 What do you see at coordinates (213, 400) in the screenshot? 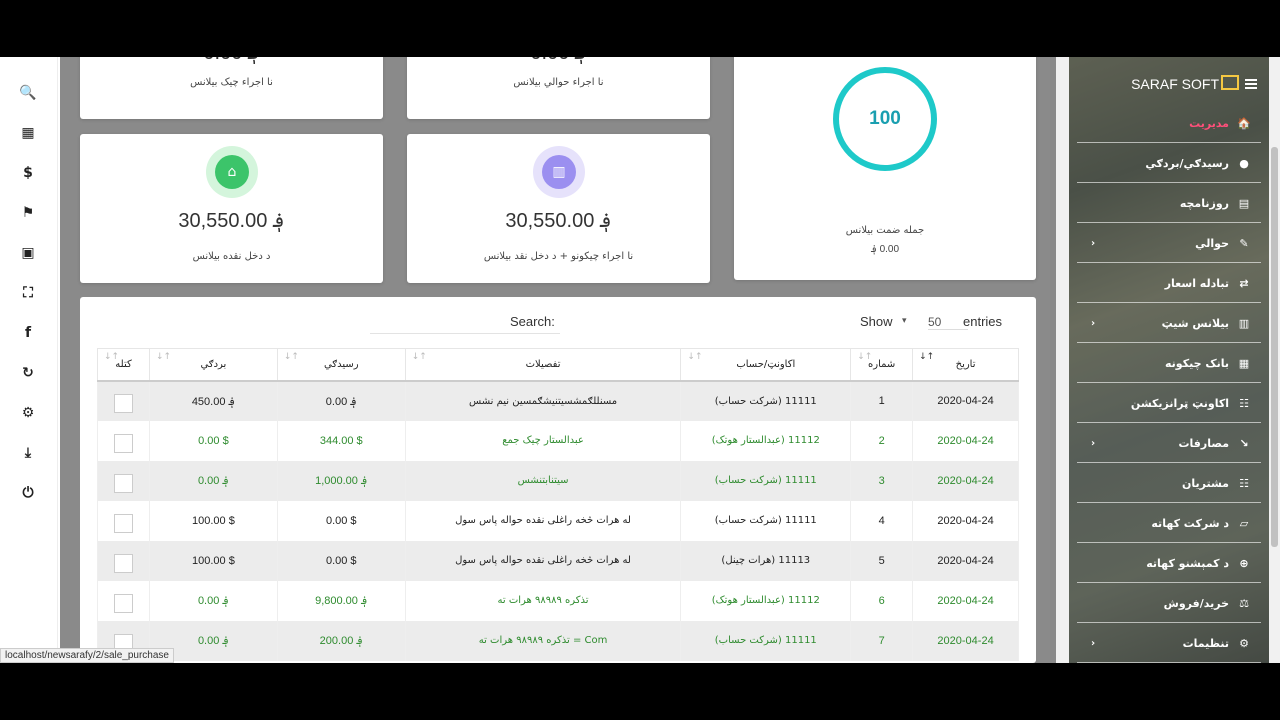
I see `cell-paid: ؋ 450.00` at bounding box center [213, 400].